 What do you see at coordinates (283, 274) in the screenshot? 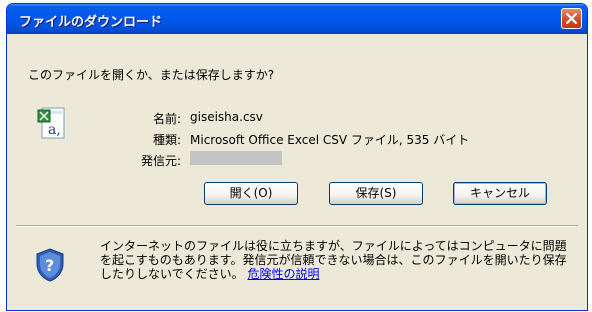
I see `risk-explanation-link: 危険性の説明` at bounding box center [283, 274].